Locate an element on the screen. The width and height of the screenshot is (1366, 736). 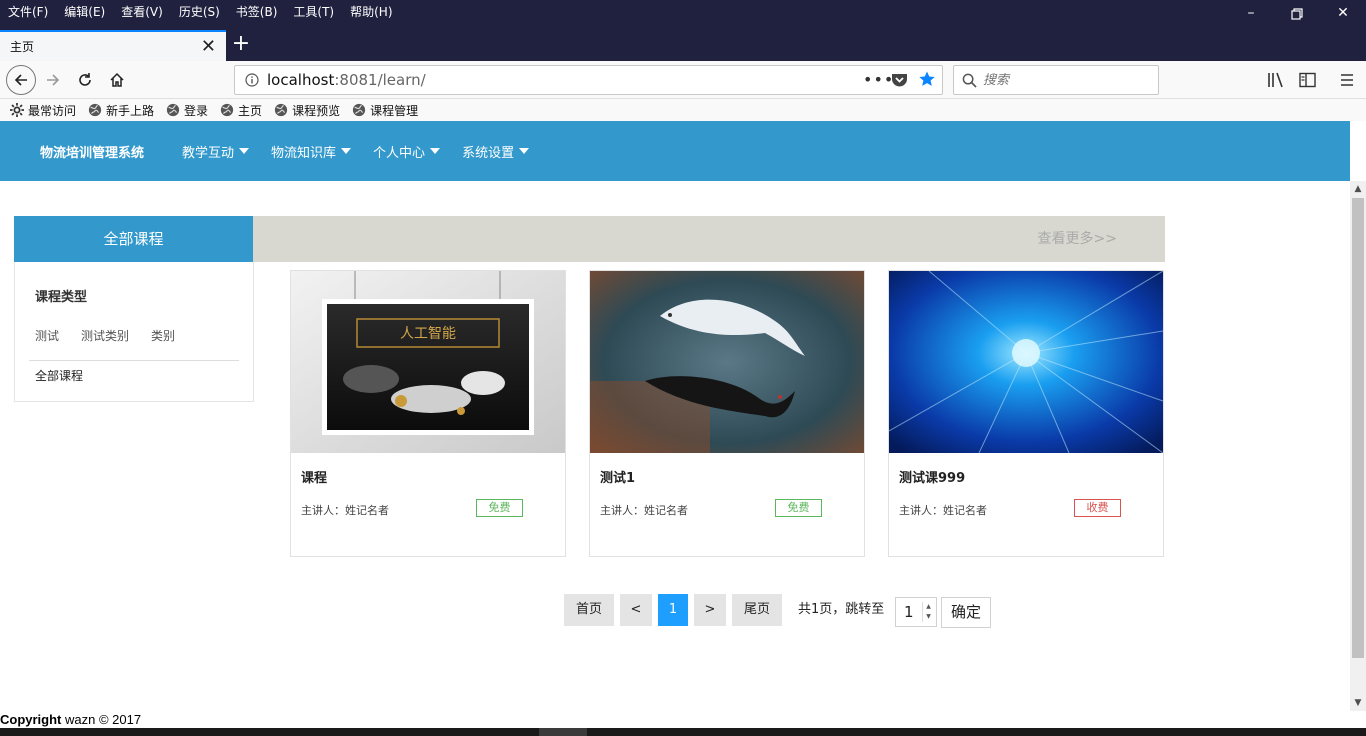
library-icon is located at coordinates (1276, 82).